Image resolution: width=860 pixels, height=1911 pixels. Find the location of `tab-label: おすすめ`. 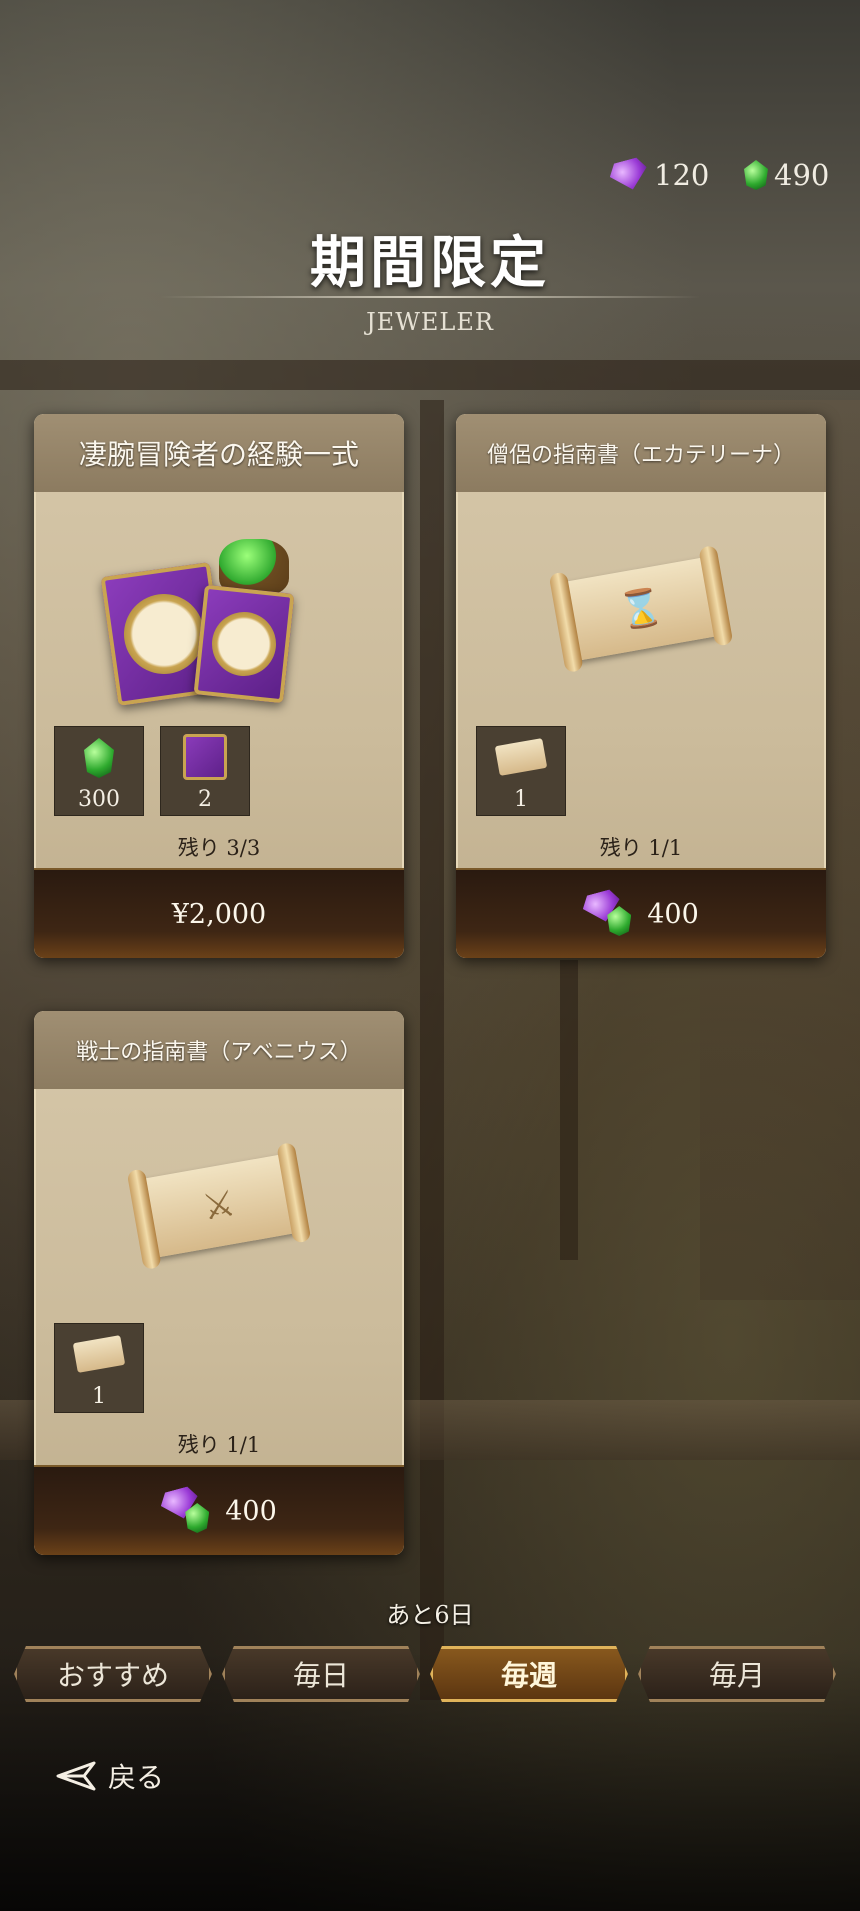

tab-label: おすすめ is located at coordinates (112, 1675).